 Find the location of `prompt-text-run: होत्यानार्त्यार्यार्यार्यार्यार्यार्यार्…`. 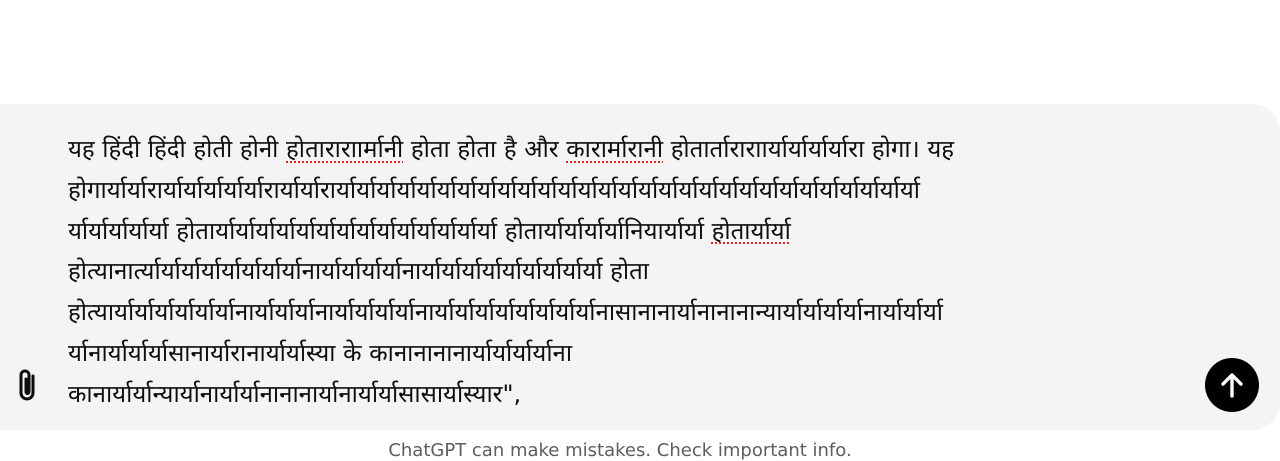

prompt-text-run: होत्यानार्त्यार्यार्यार्यार्यार्यार्यार्… is located at coordinates (358, 271).